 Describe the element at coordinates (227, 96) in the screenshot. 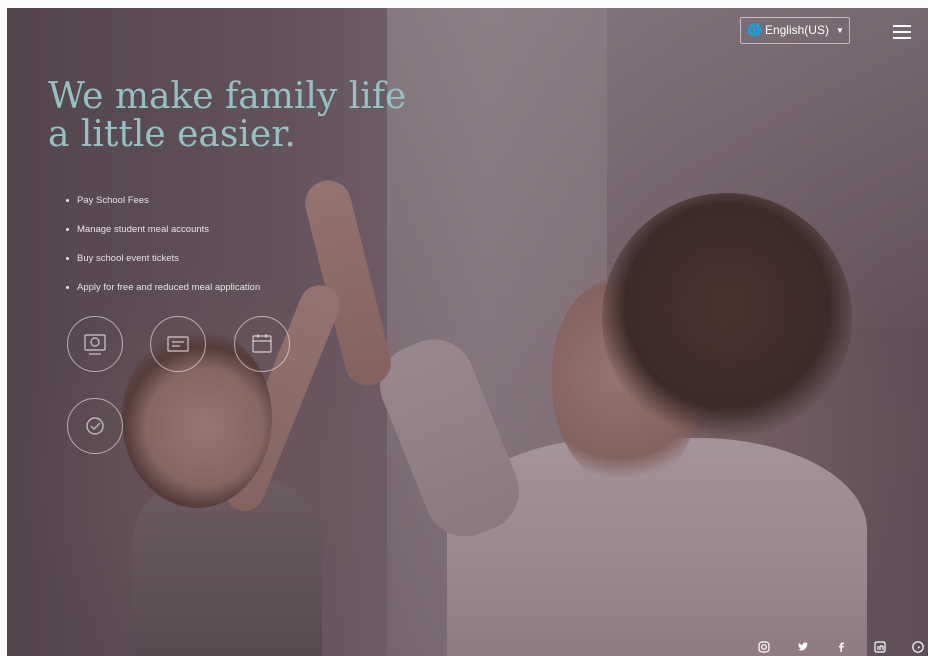

I see `headline-line-1: We make family life` at that location.